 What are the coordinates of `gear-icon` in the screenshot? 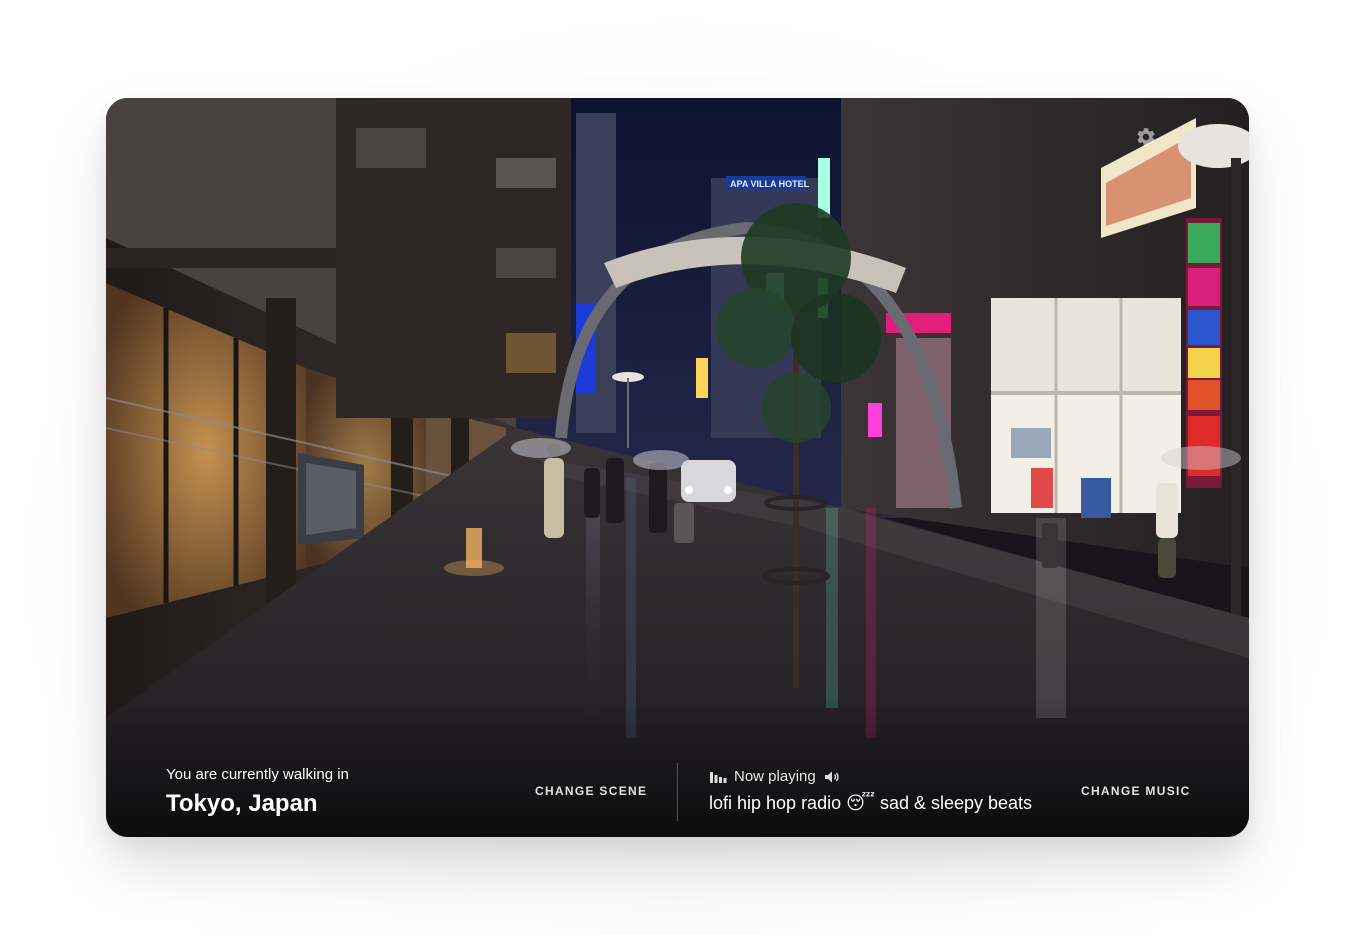 It's located at (1146, 137).